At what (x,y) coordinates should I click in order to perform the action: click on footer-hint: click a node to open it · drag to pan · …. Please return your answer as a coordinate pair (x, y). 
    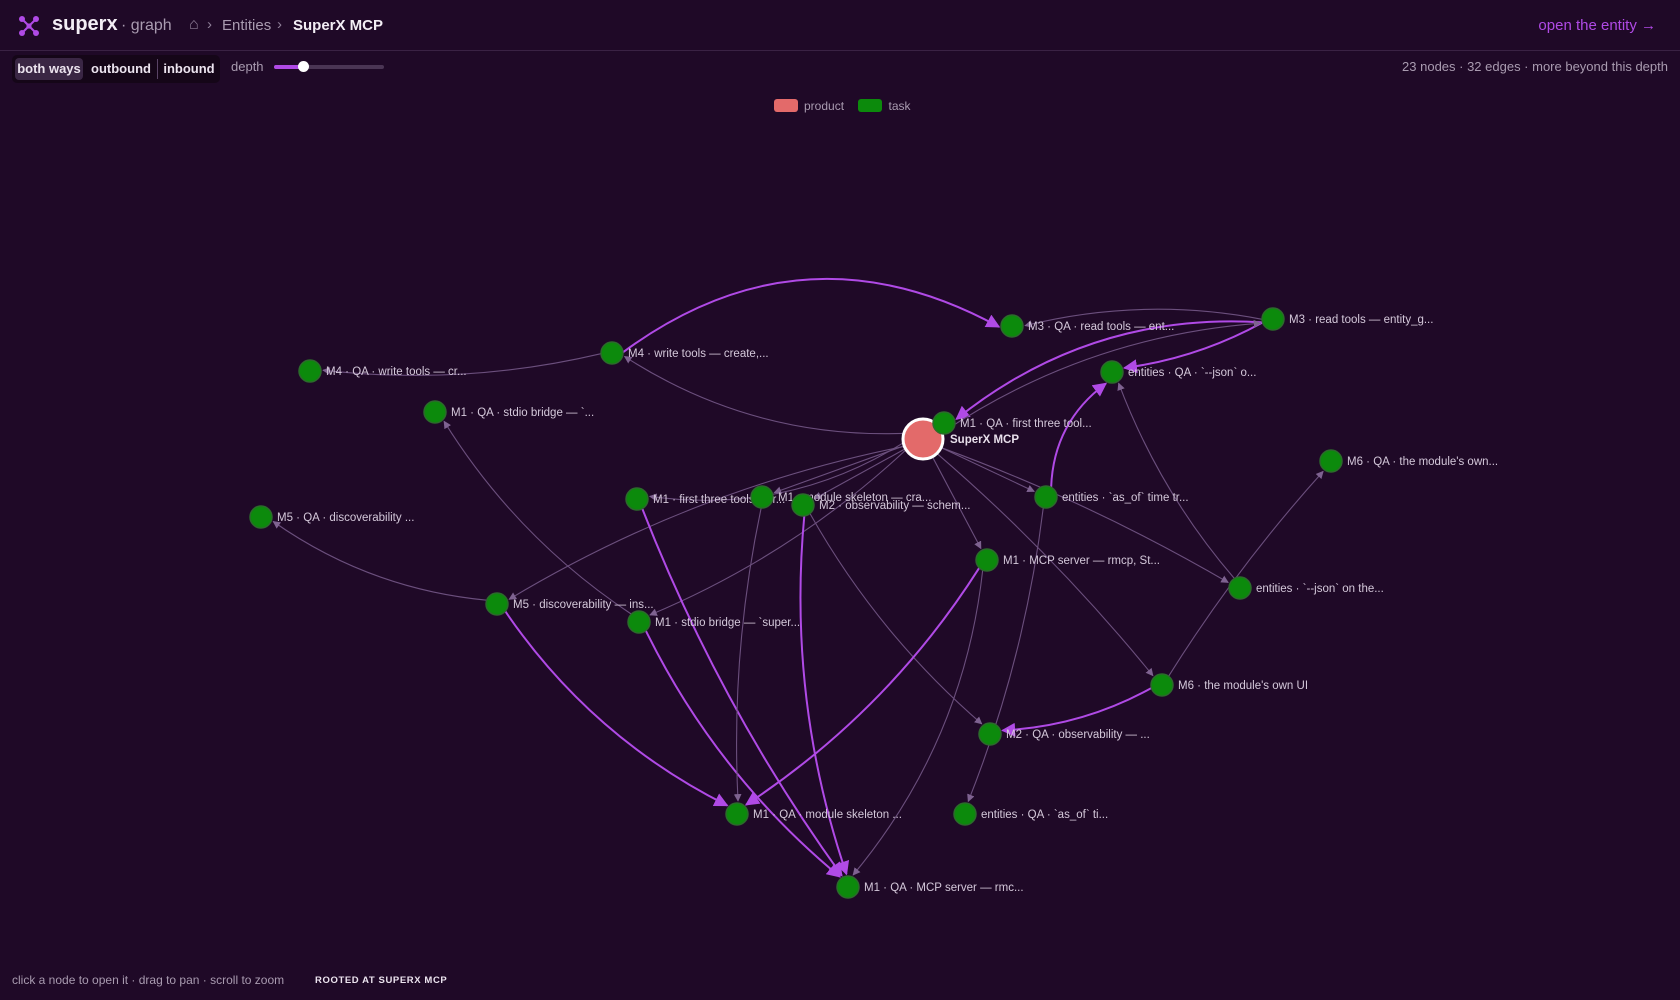
    Looking at the image, I should click on (148, 980).